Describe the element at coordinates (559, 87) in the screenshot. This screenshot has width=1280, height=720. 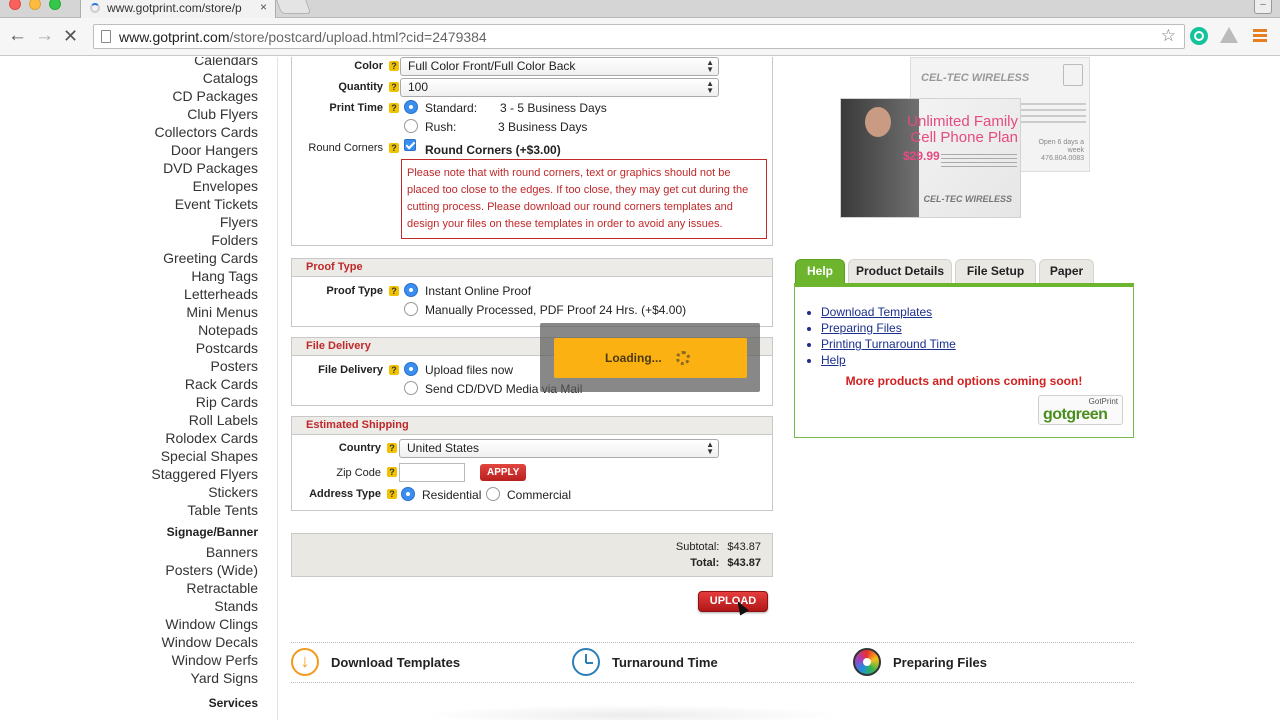
I see `quantity-select: 100 ▲ ▼` at that location.